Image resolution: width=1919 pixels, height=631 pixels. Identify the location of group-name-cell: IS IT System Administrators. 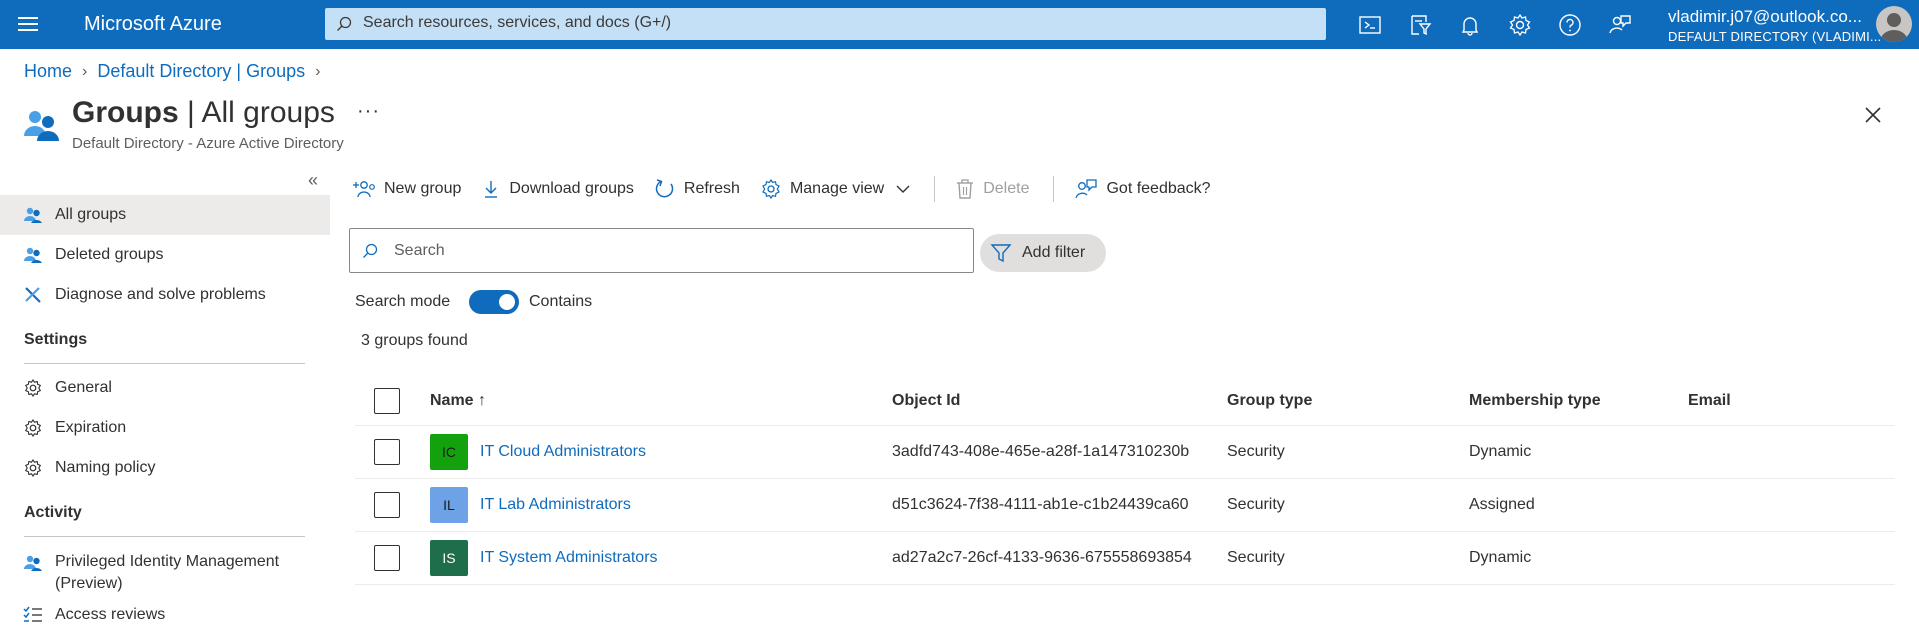
(544, 558).